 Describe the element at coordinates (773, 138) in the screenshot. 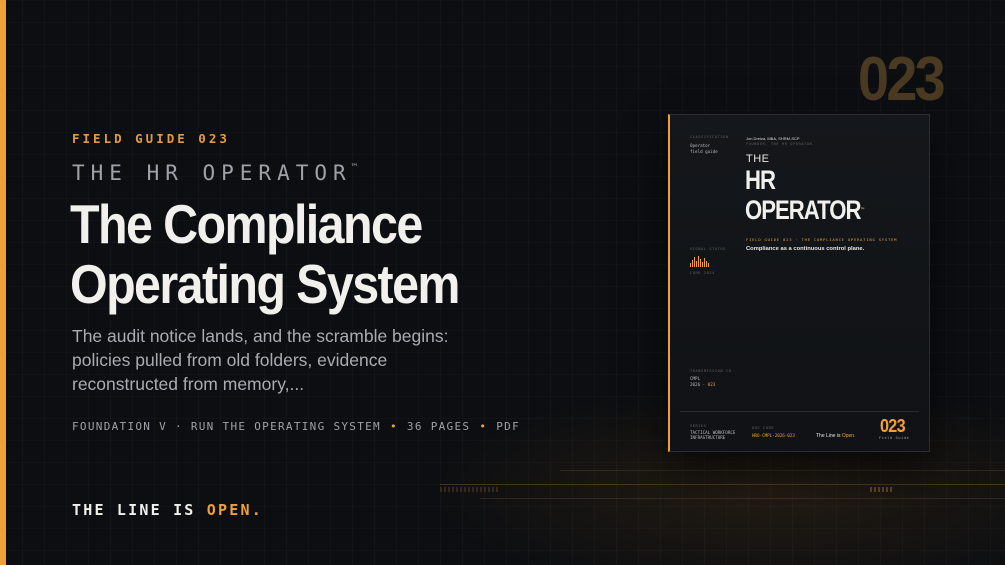

I see `cover-author: Jon Dreiza, MBA, SHRM-SCP` at that location.